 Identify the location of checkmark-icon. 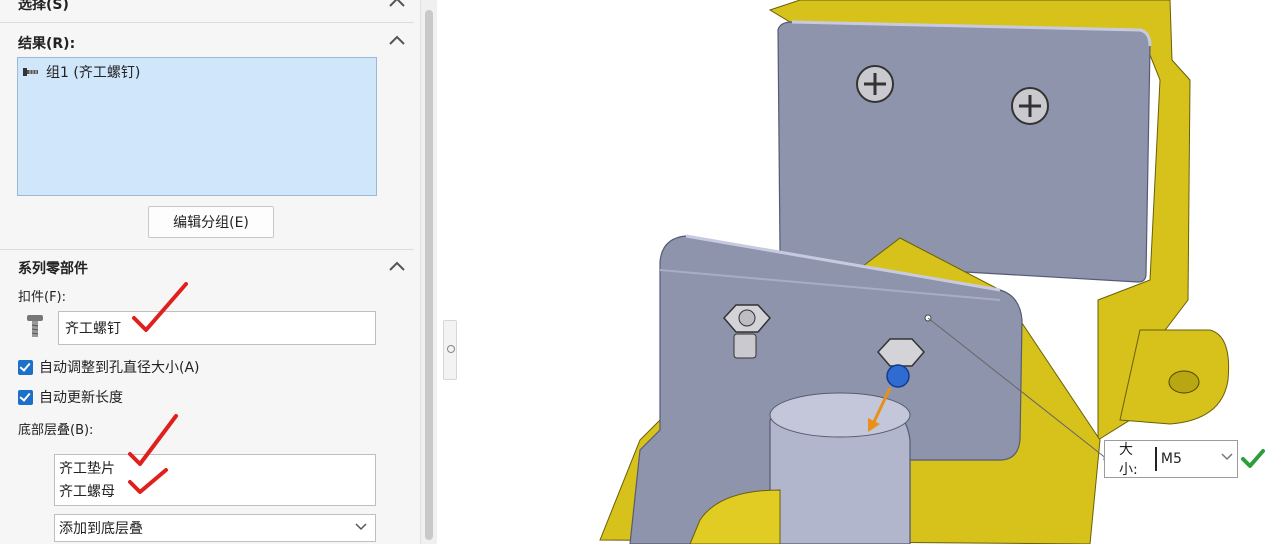
(1253, 459).